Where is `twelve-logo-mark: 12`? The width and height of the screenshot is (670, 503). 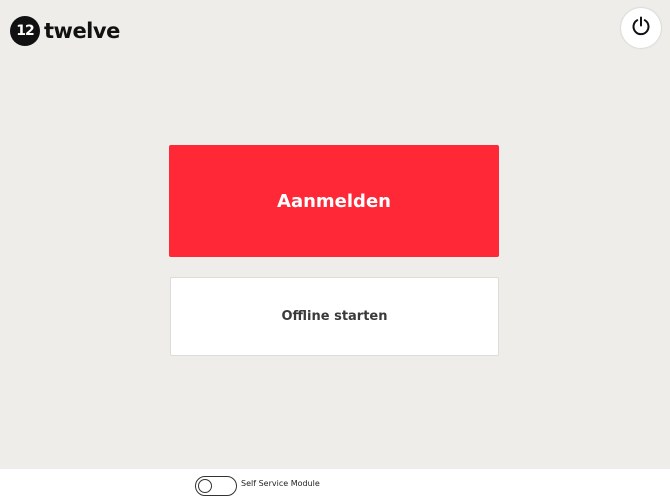
twelve-logo-mark: 12 is located at coordinates (25, 31).